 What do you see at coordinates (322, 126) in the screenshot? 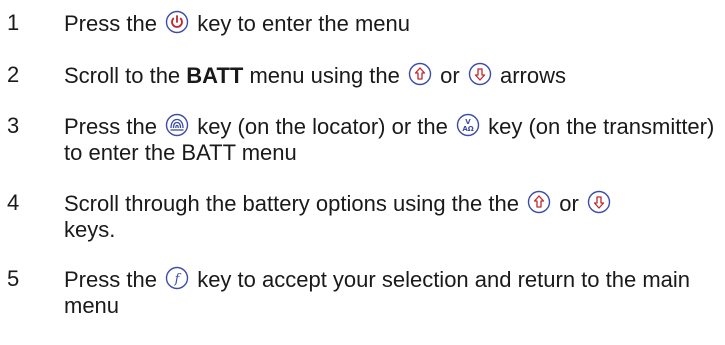
I see `step-text-part: key (on the locator) or the` at bounding box center [322, 126].